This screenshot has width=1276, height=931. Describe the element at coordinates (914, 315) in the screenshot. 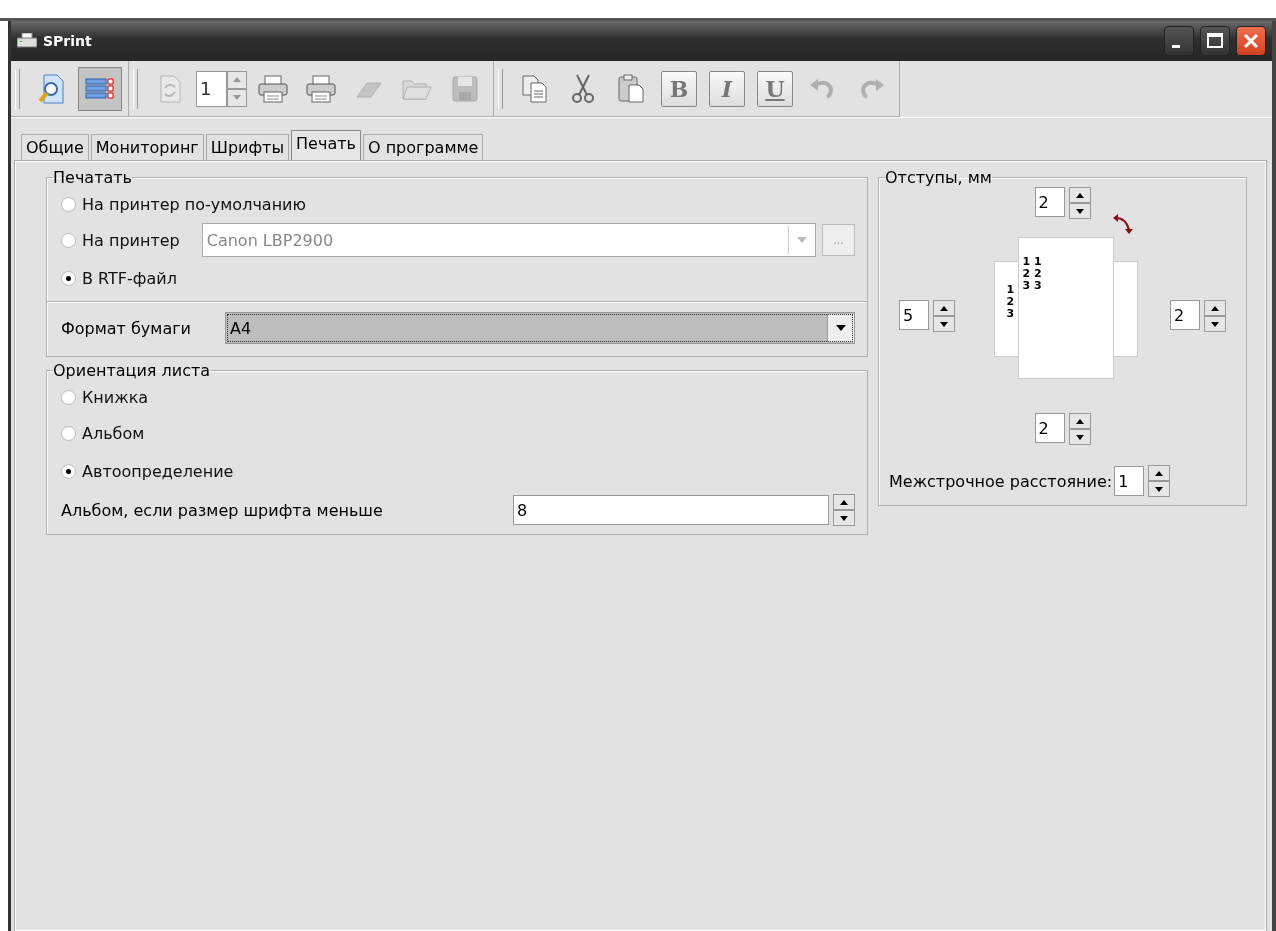

I see `left-margin-field: 5` at that location.